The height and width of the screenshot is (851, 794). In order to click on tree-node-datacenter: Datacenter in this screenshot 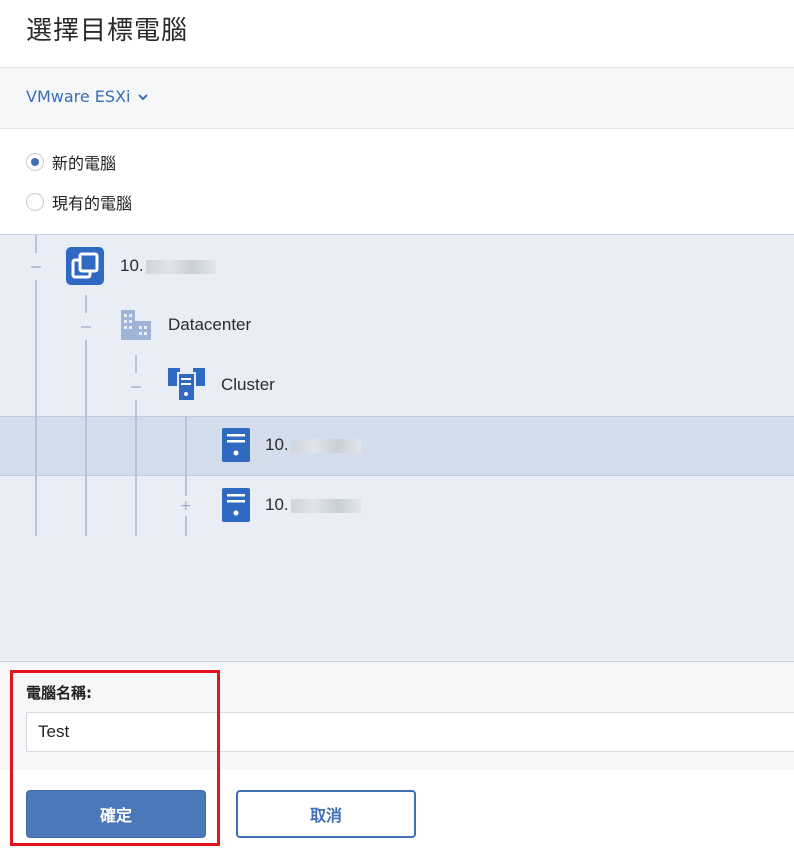, I will do `click(184, 325)`.